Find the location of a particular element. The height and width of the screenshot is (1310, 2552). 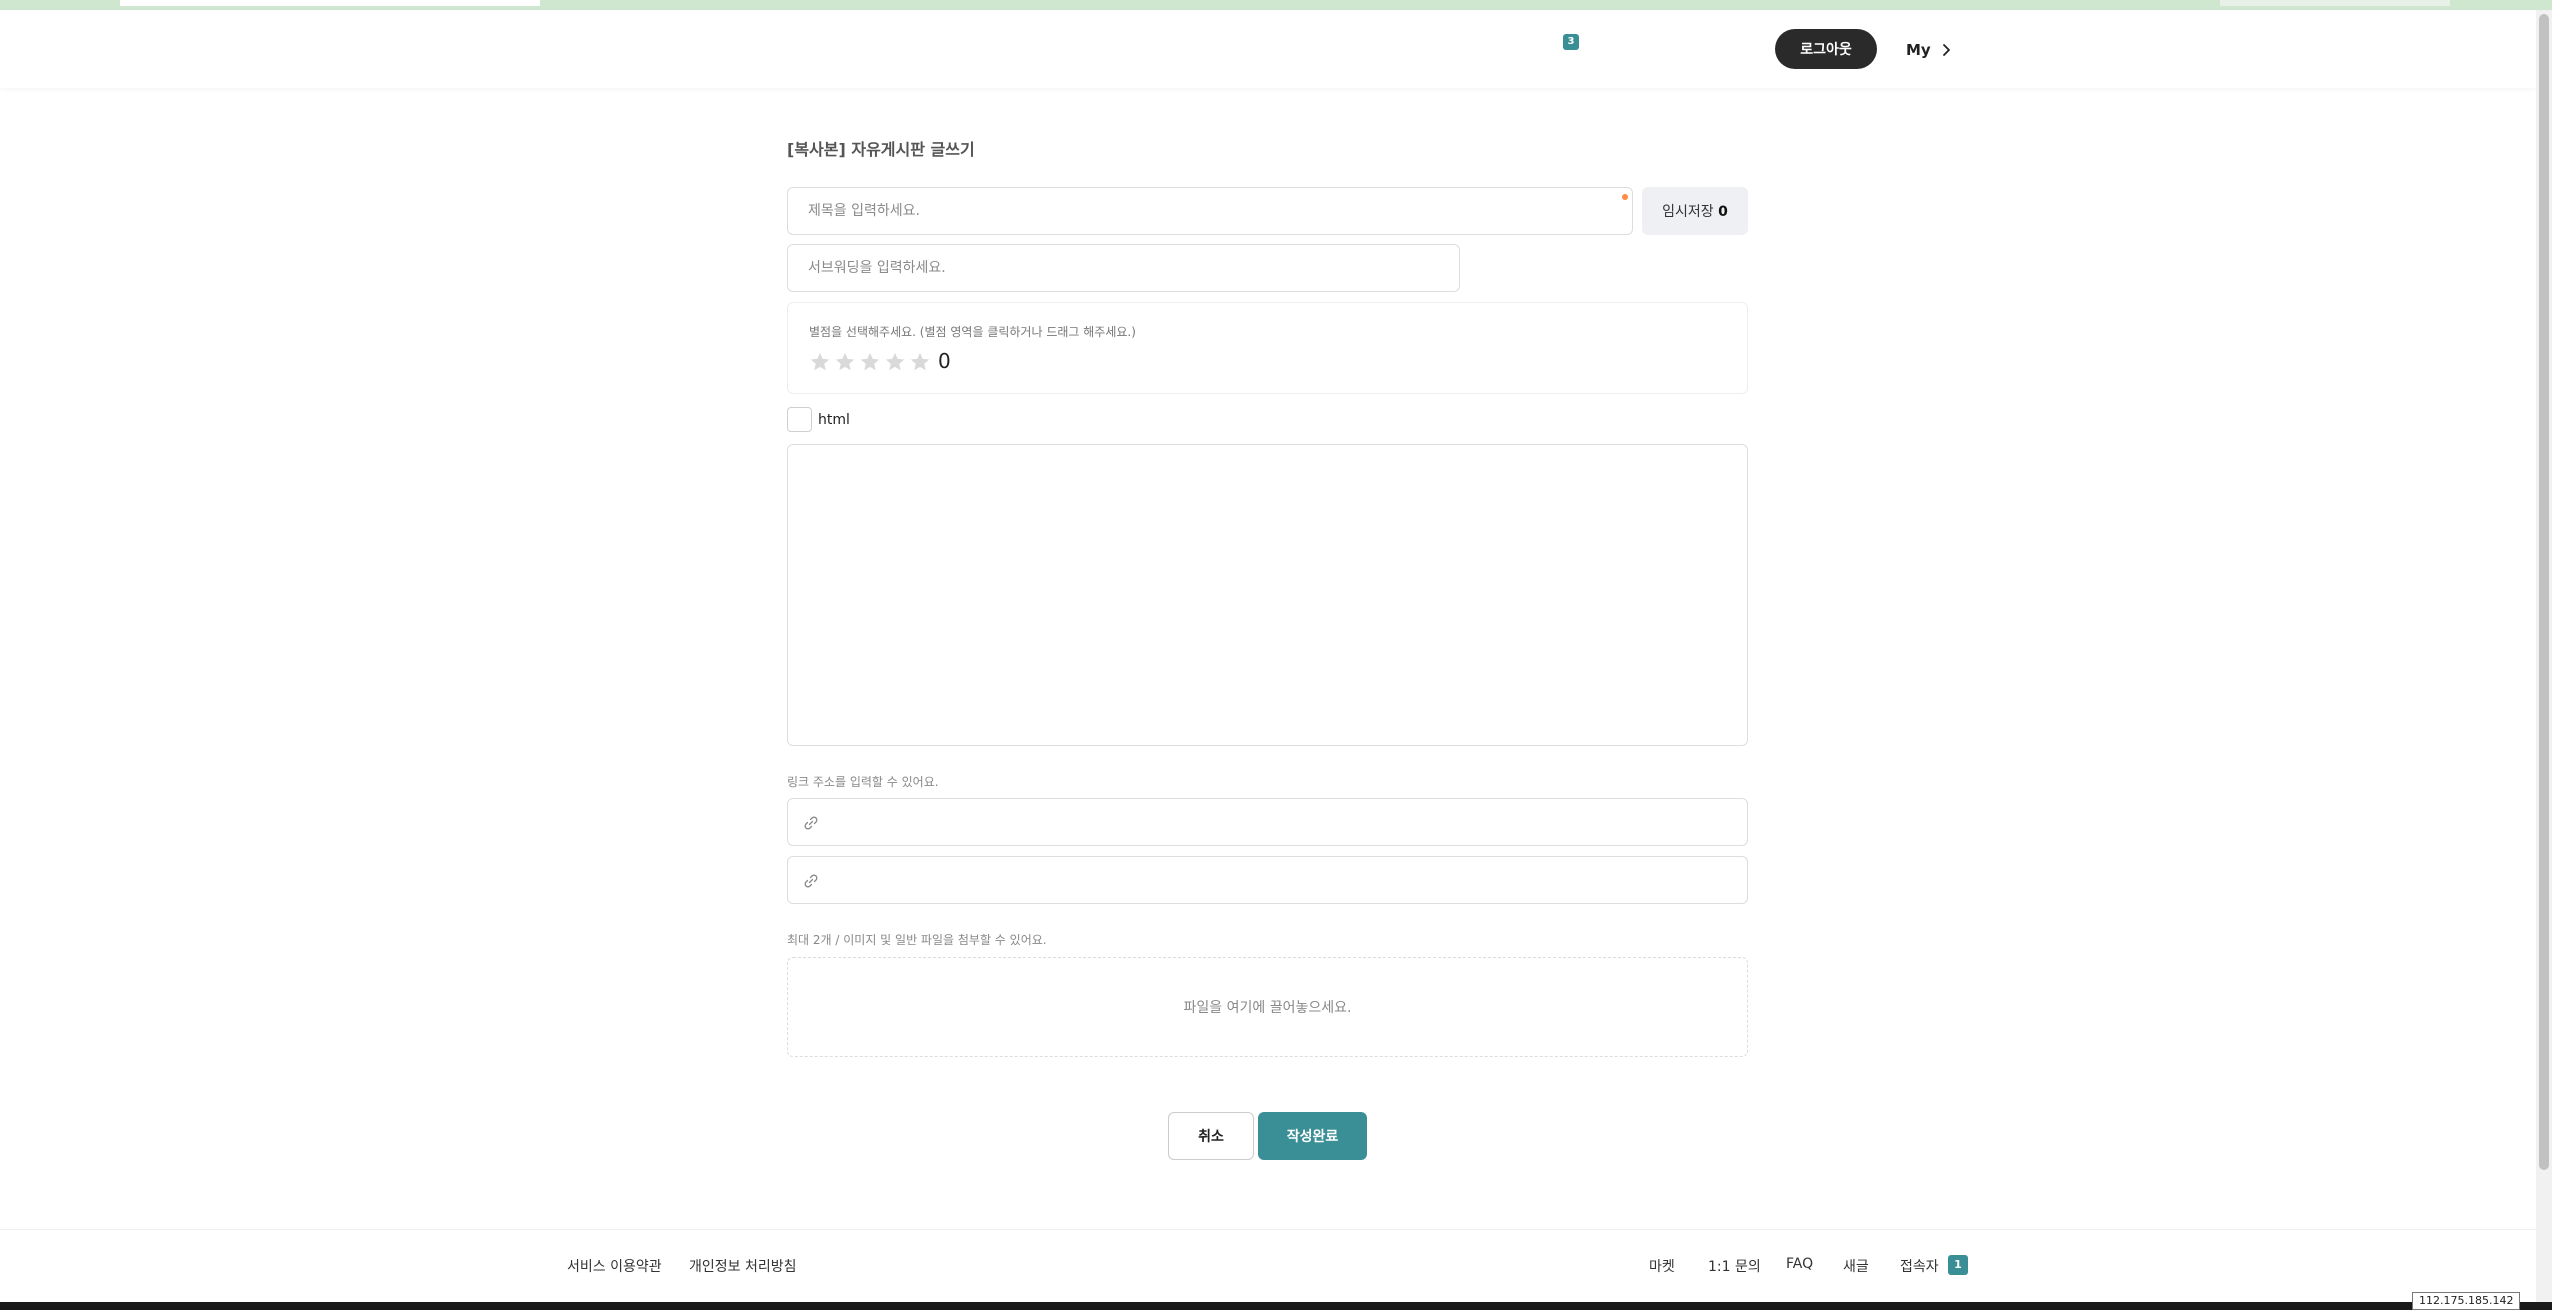

footer-faq-link: FAQ is located at coordinates (1799, 1264).